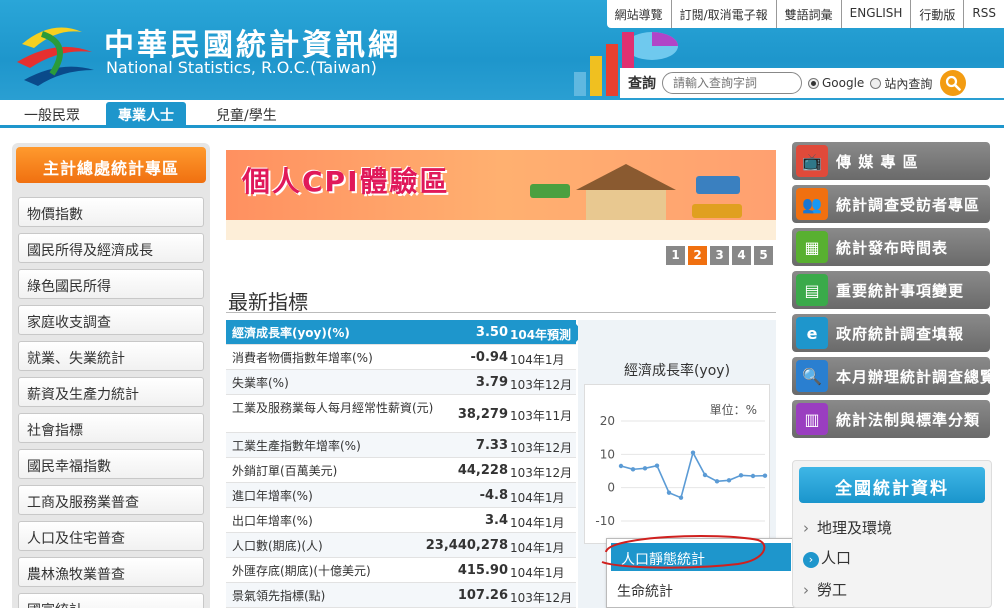 This screenshot has height=608, width=1004. I want to click on nation-item-geography: › 地理及環境, so click(847, 527).